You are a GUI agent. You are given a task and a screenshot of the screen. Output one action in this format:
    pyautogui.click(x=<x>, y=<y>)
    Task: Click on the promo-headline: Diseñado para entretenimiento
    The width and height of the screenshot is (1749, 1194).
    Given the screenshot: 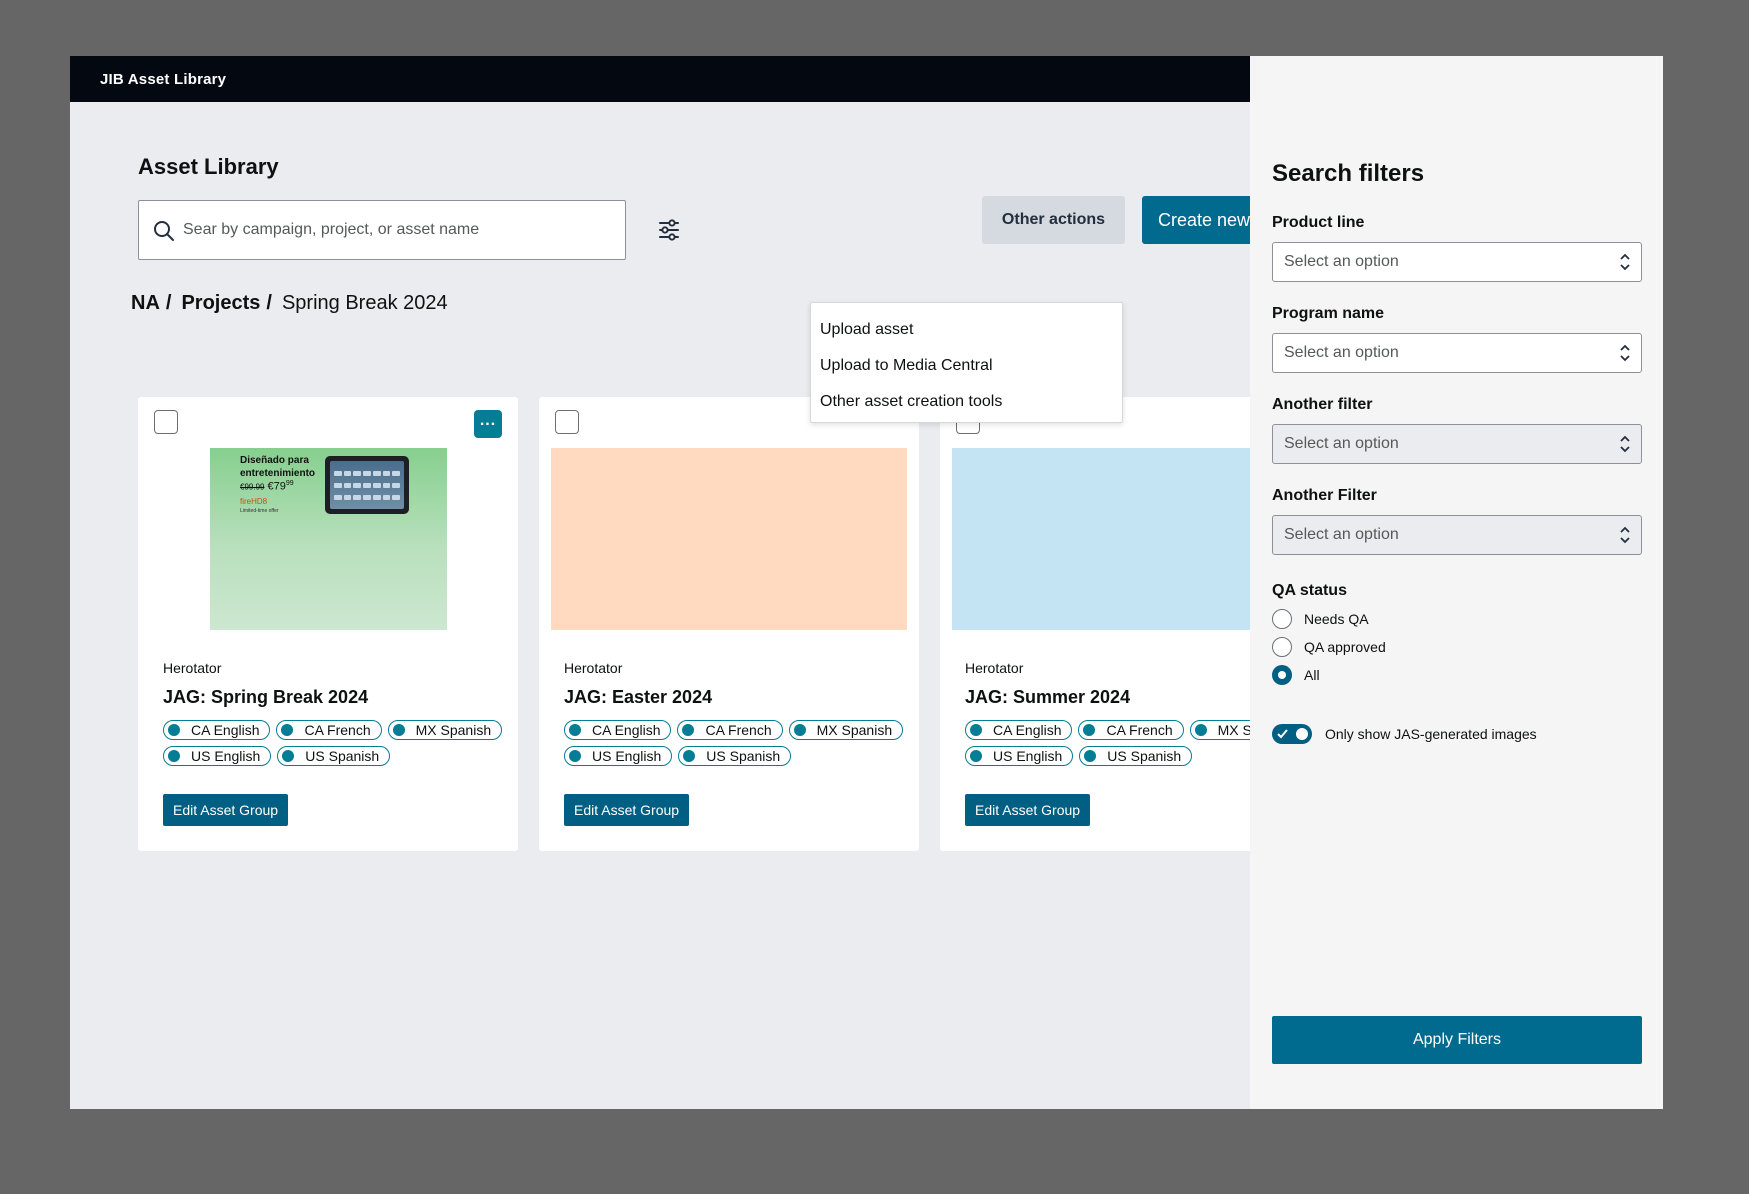 What is the action you would take?
    pyautogui.click(x=278, y=467)
    